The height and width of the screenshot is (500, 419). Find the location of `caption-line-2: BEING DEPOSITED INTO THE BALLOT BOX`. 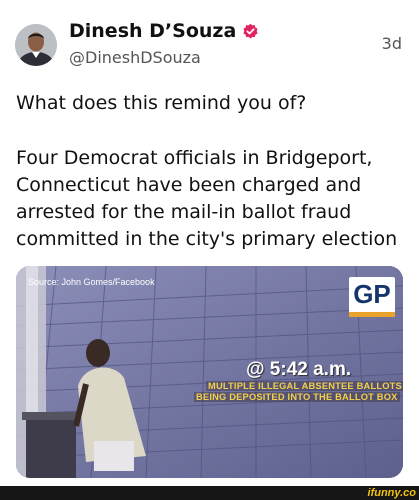

caption-line-2: BEING DEPOSITED INTO THE BALLOT BOX is located at coordinates (297, 397).